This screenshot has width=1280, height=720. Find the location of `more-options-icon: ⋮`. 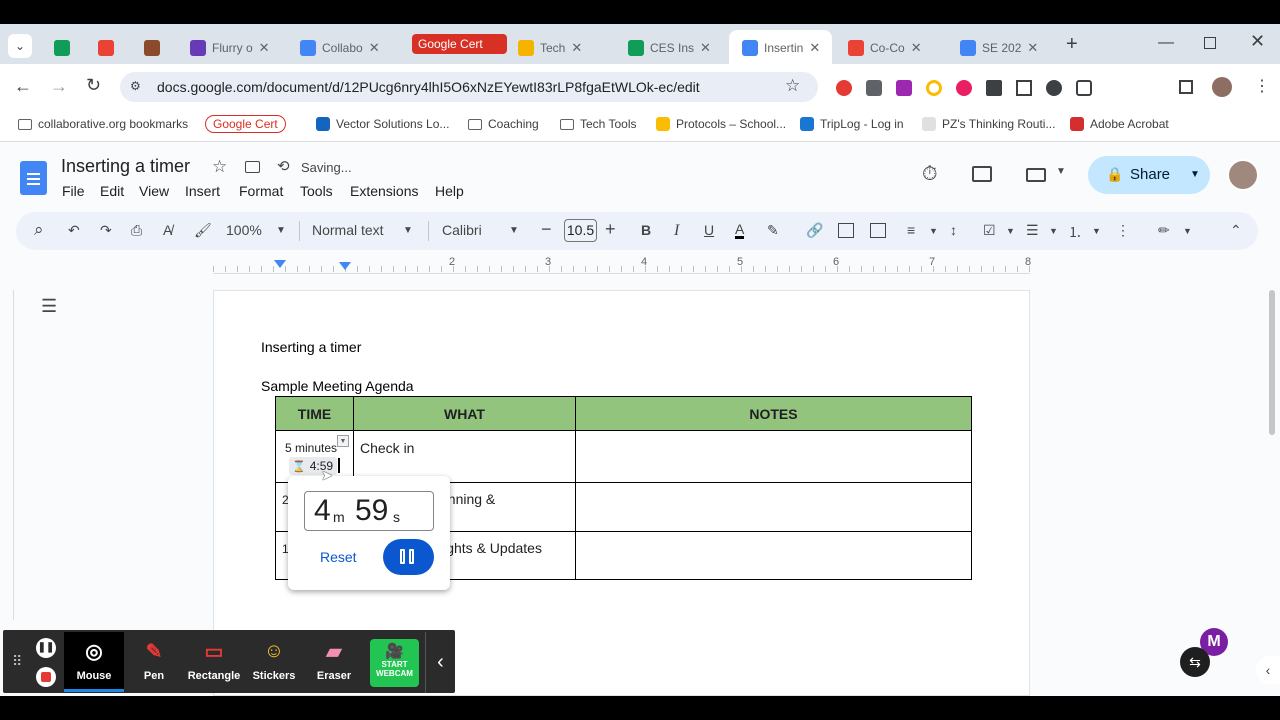

more-options-icon: ⋮ is located at coordinates (1123, 230).